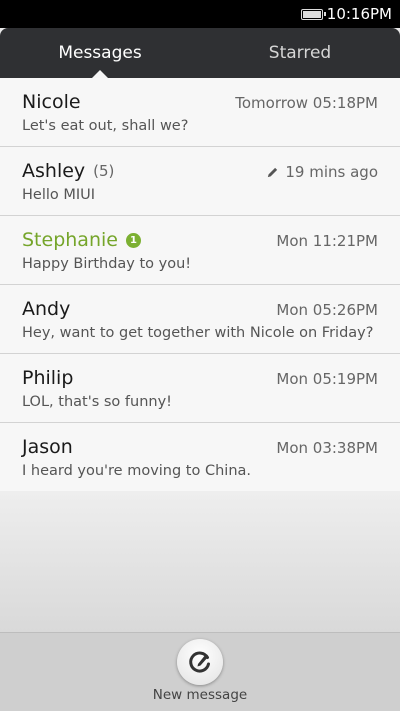 The height and width of the screenshot is (711, 400). Describe the element at coordinates (100, 53) in the screenshot. I see `tab-messages: Messages` at that location.